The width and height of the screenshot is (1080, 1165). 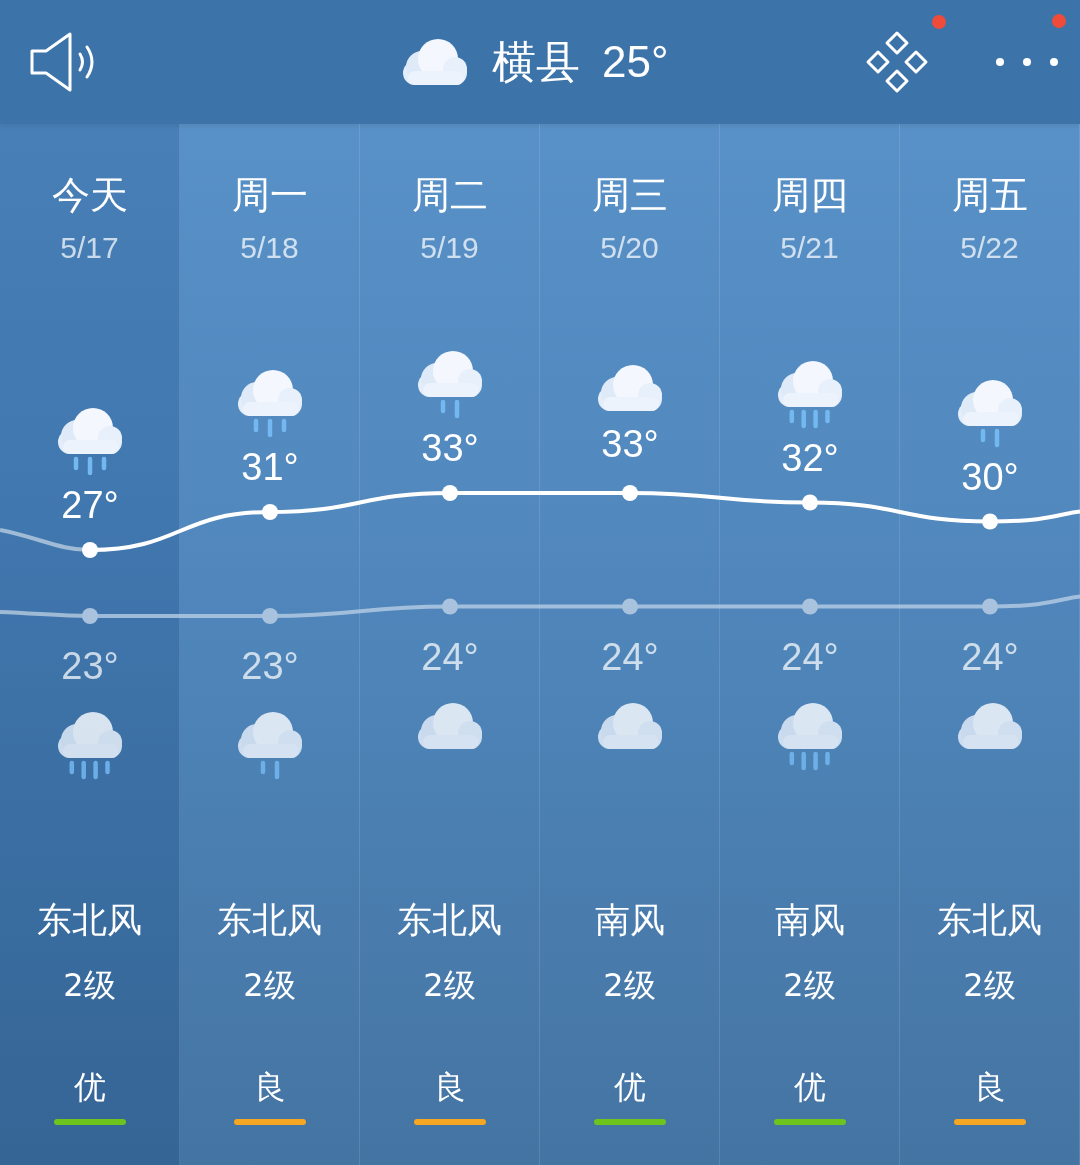 I want to click on day-column: 周三 5/20 南风 2级 优 33° 24°, so click(x=630, y=644).